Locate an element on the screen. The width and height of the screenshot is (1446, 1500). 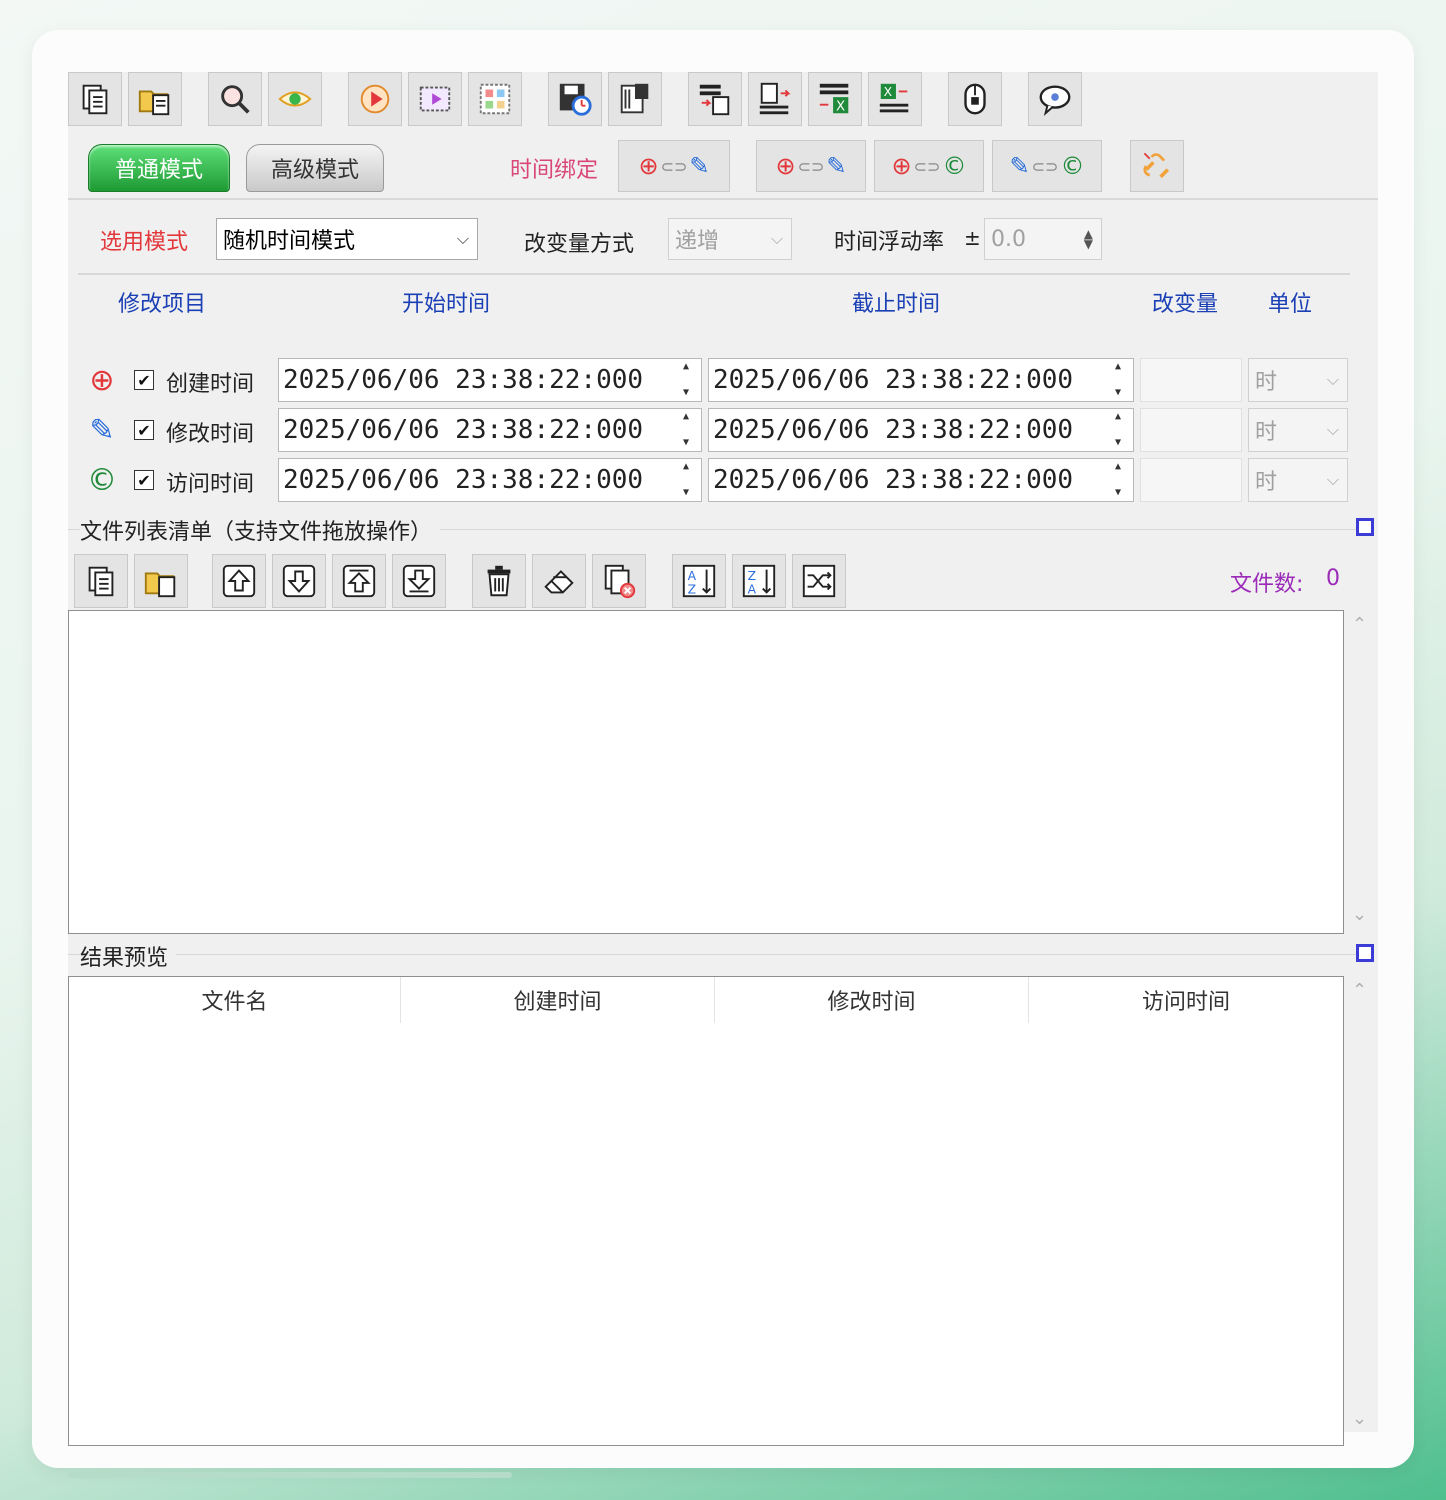
copy-files-icon is located at coordinates (95, 99).